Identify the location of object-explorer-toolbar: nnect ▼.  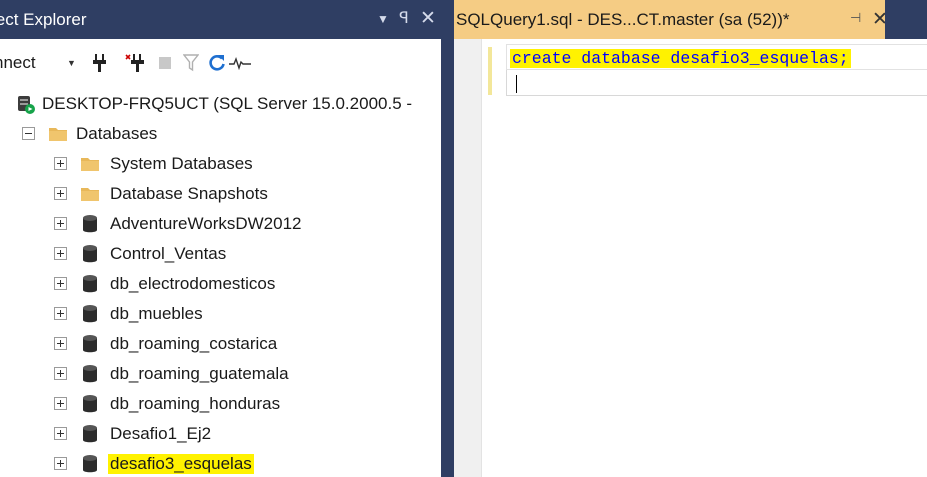
(220, 63).